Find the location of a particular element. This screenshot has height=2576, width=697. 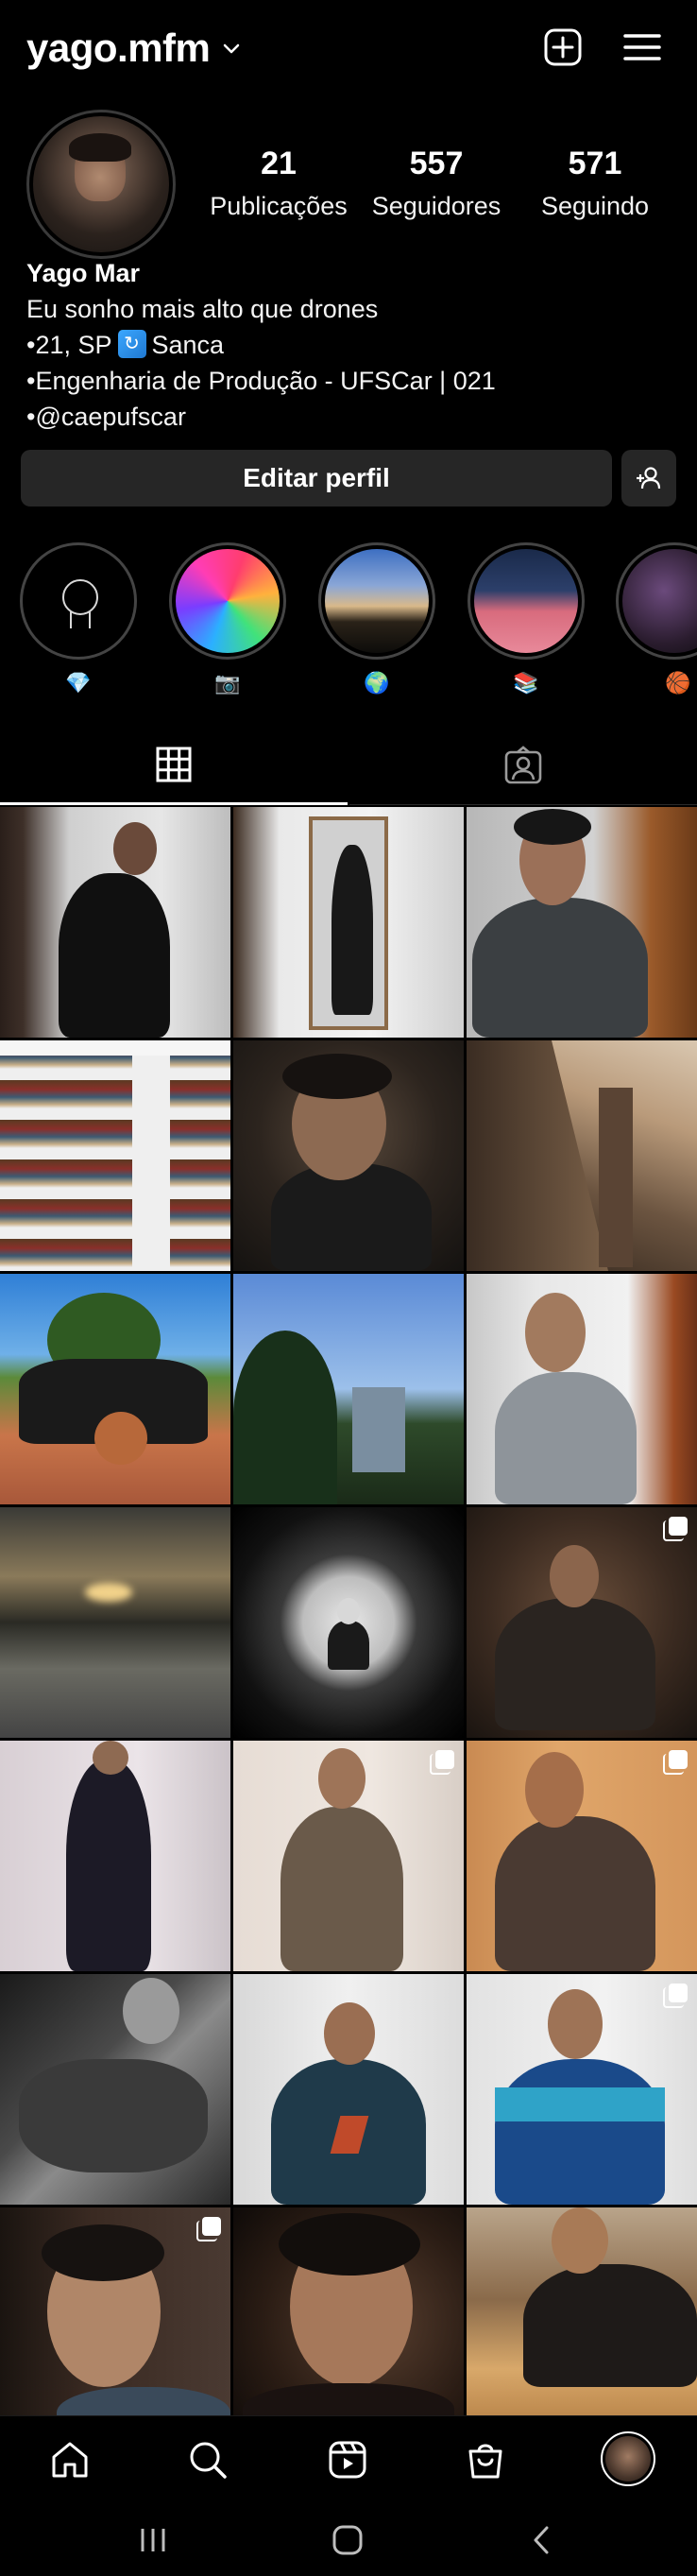

account-switcher: yago.mfm is located at coordinates (134, 48).